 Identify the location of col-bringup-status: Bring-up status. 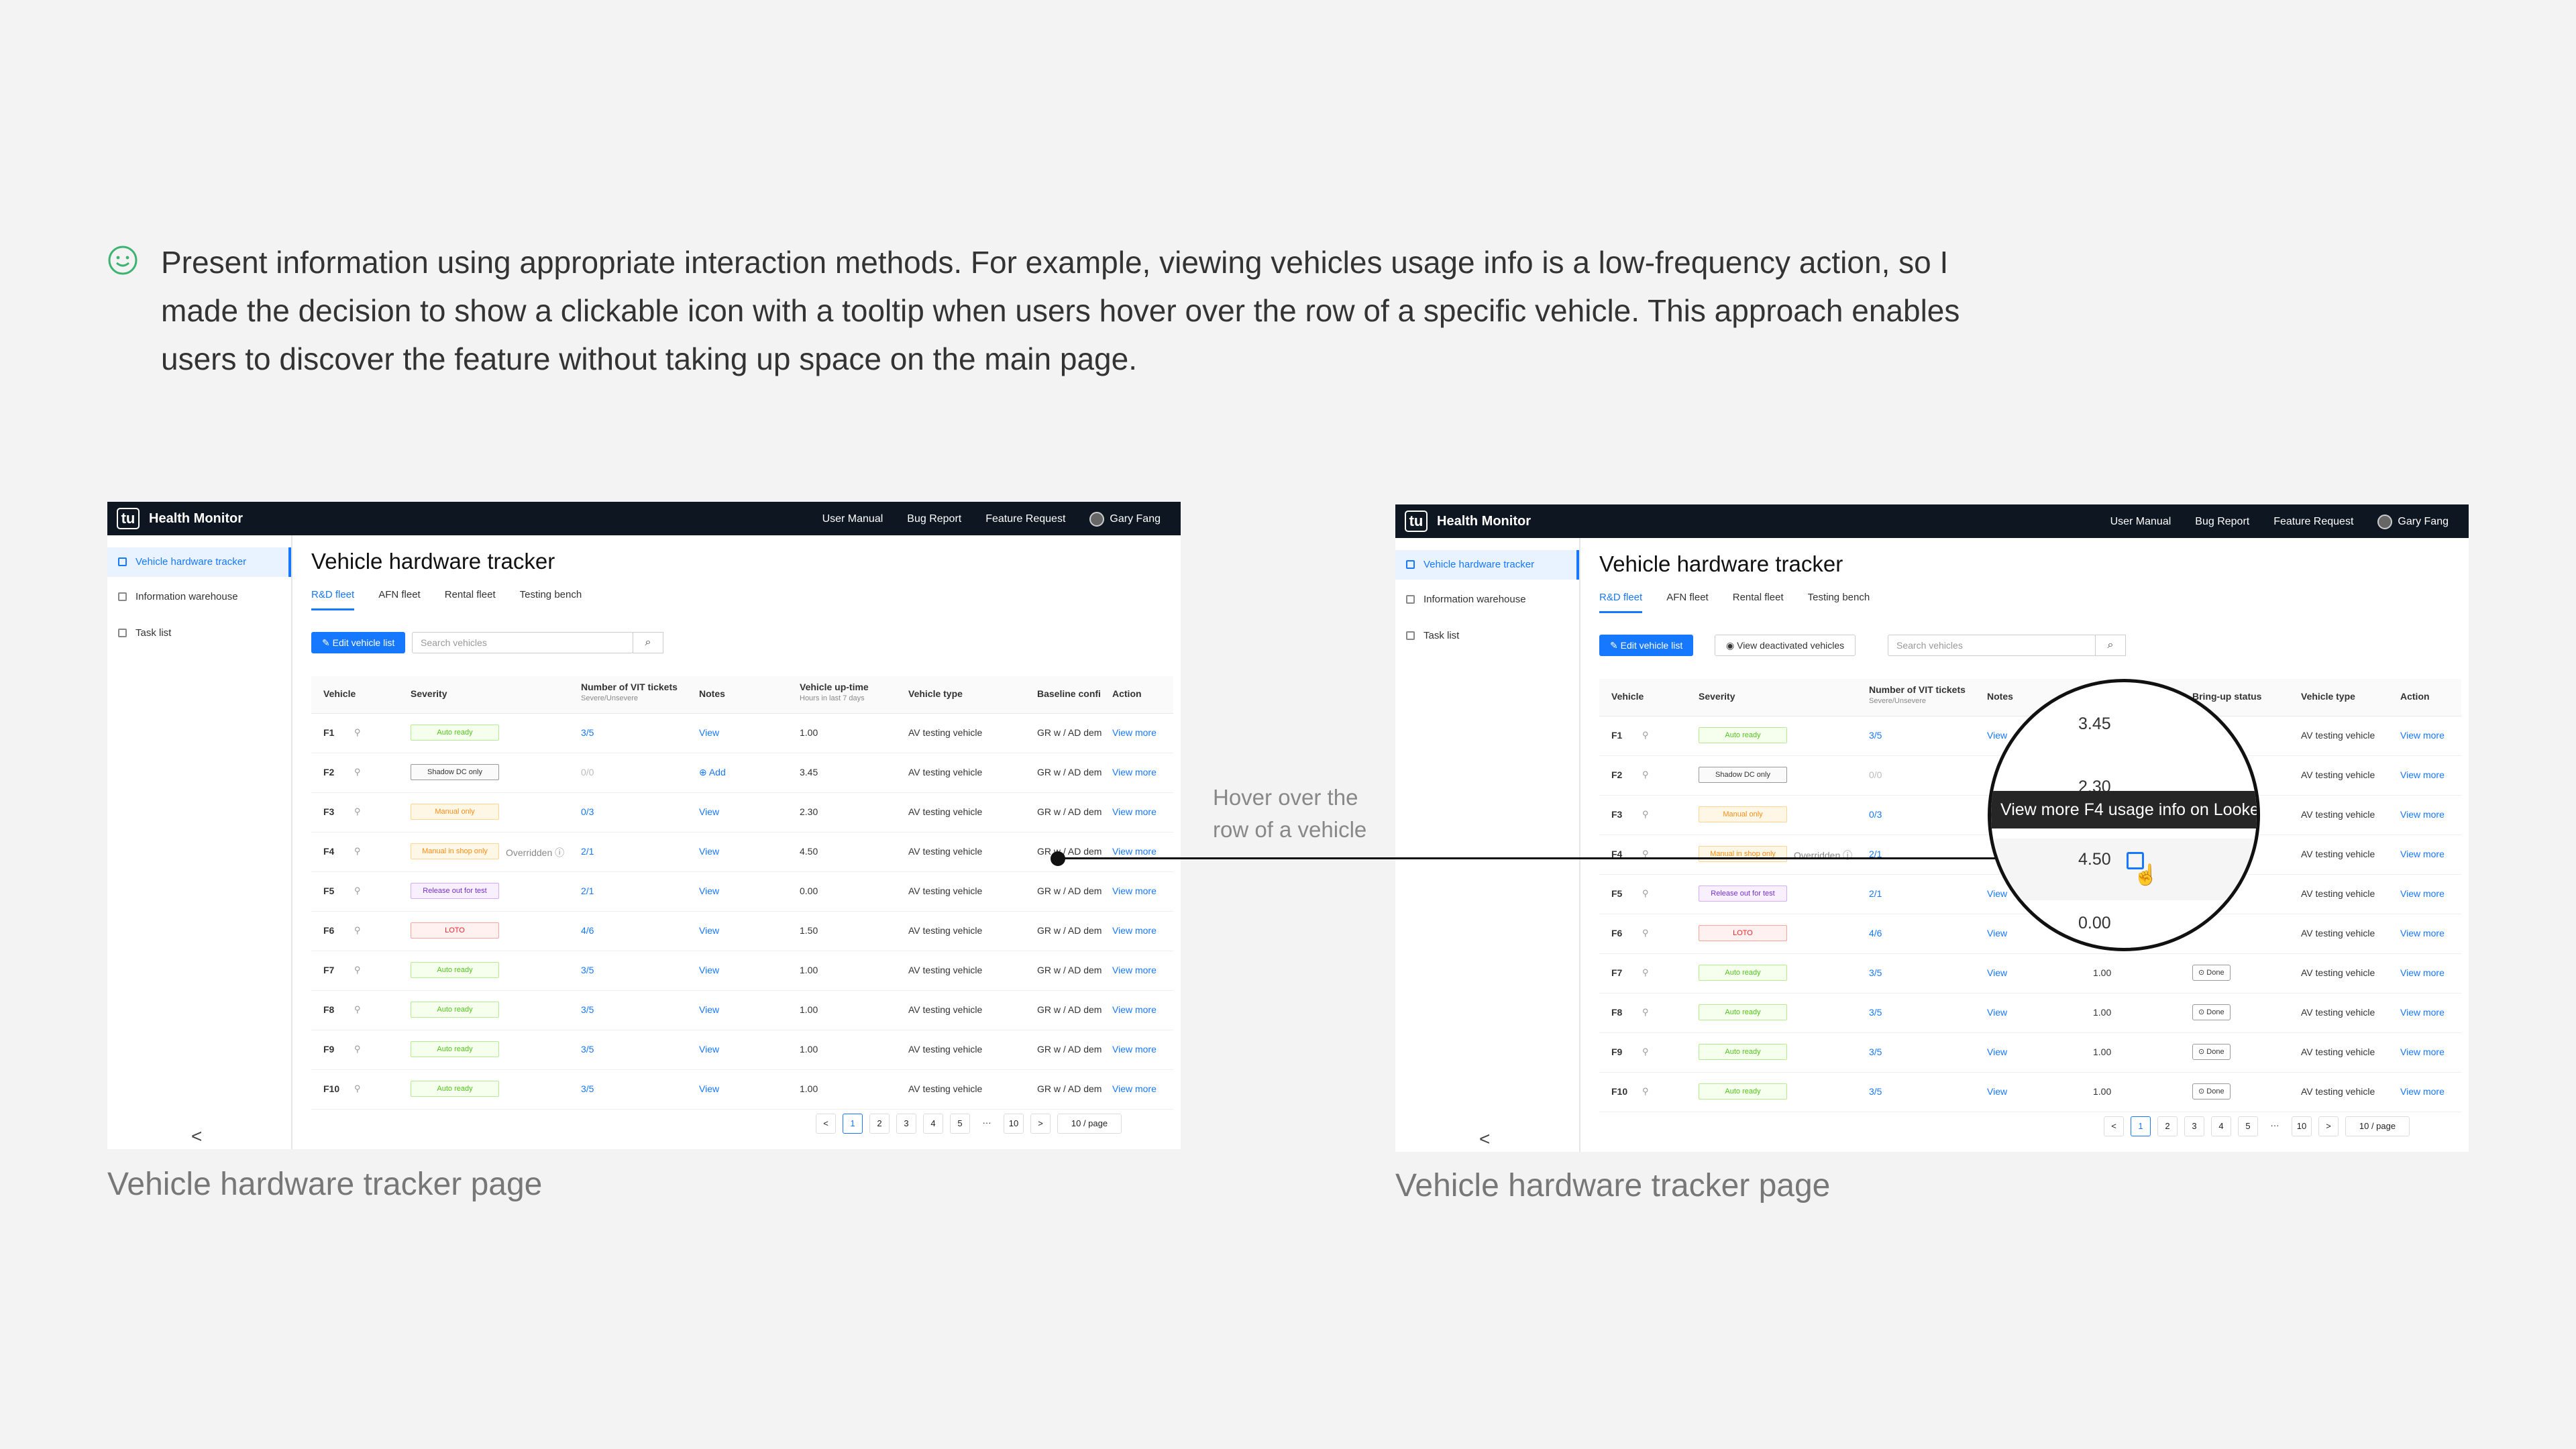
(2226, 696).